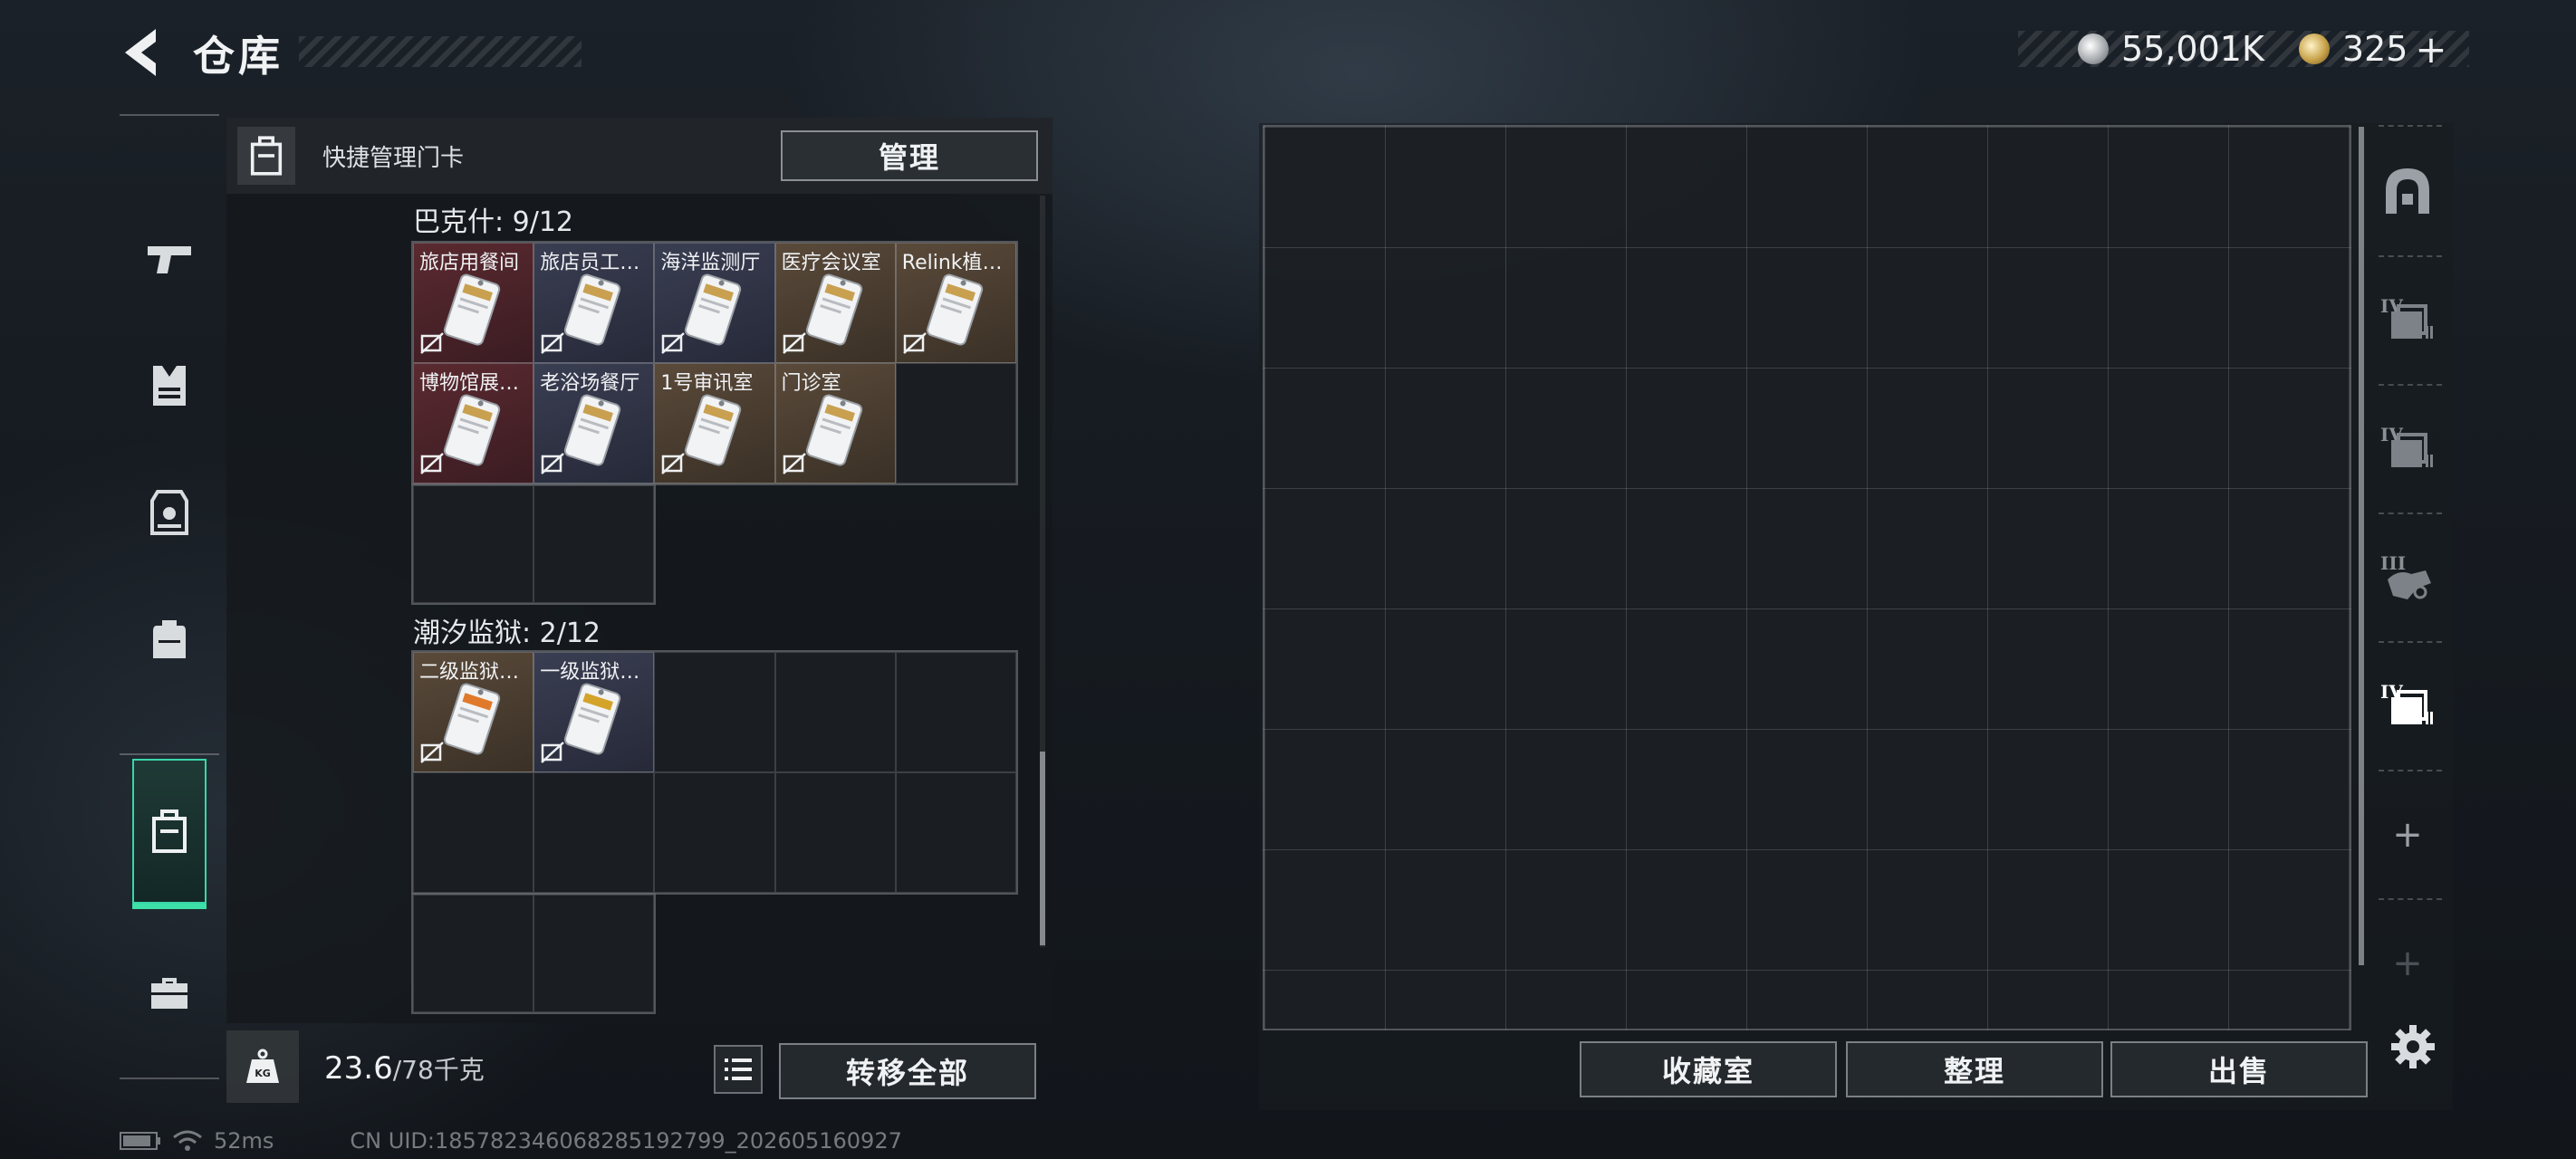 Image resolution: width=2576 pixels, height=1159 pixels. I want to click on keycard-item: 旅店用餐间, so click(473, 303).